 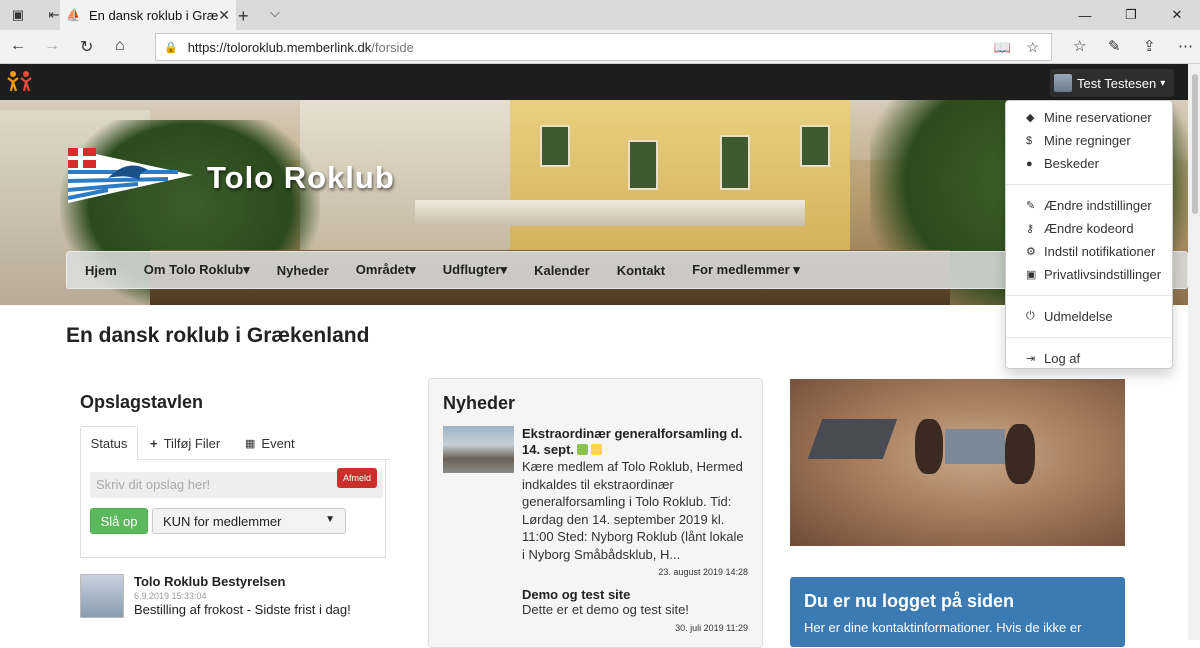 What do you see at coordinates (1195, 144) in the screenshot?
I see `scrollbar-thumb` at bounding box center [1195, 144].